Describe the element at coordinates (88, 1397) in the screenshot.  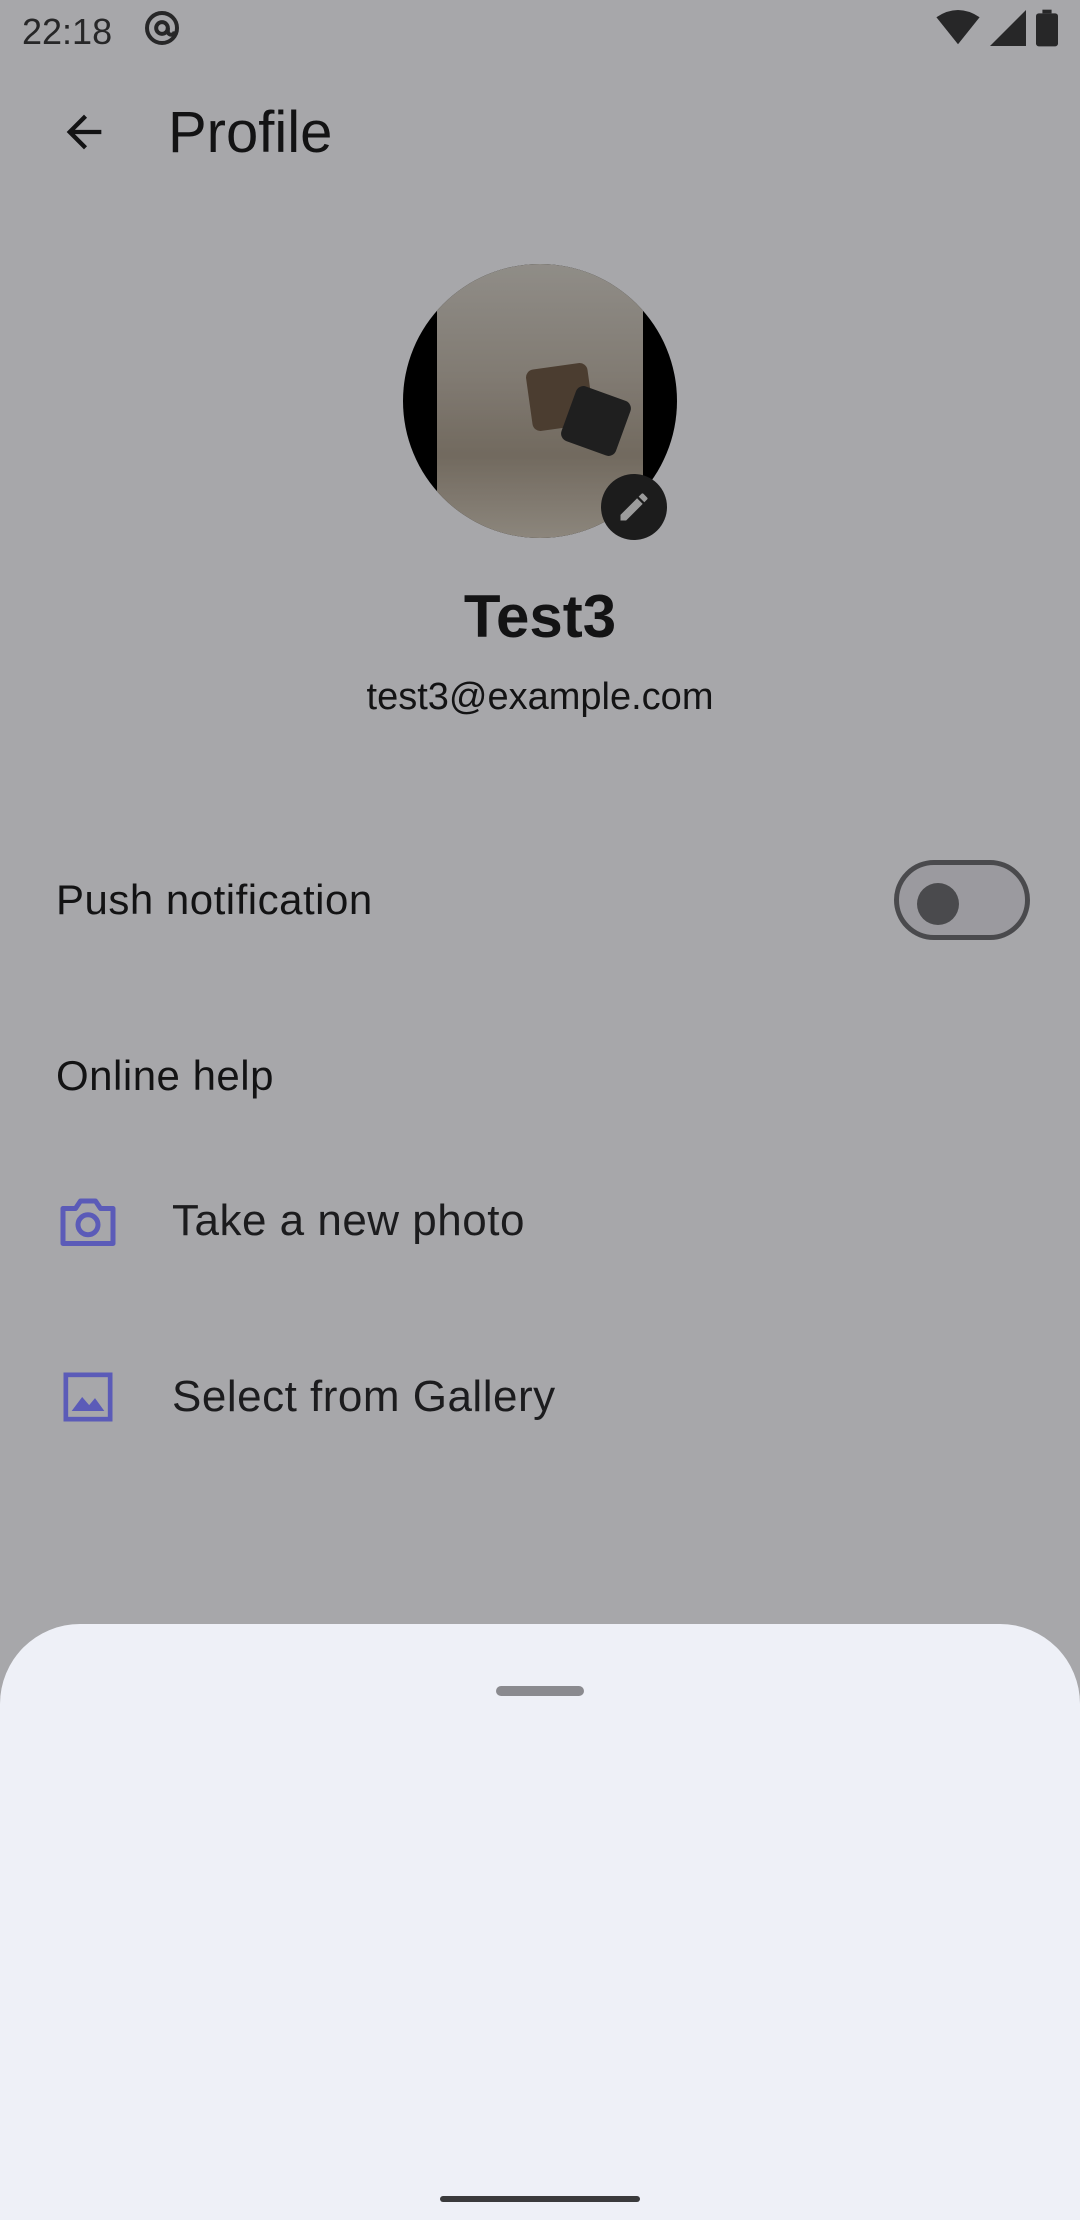
I see `image-icon` at that location.